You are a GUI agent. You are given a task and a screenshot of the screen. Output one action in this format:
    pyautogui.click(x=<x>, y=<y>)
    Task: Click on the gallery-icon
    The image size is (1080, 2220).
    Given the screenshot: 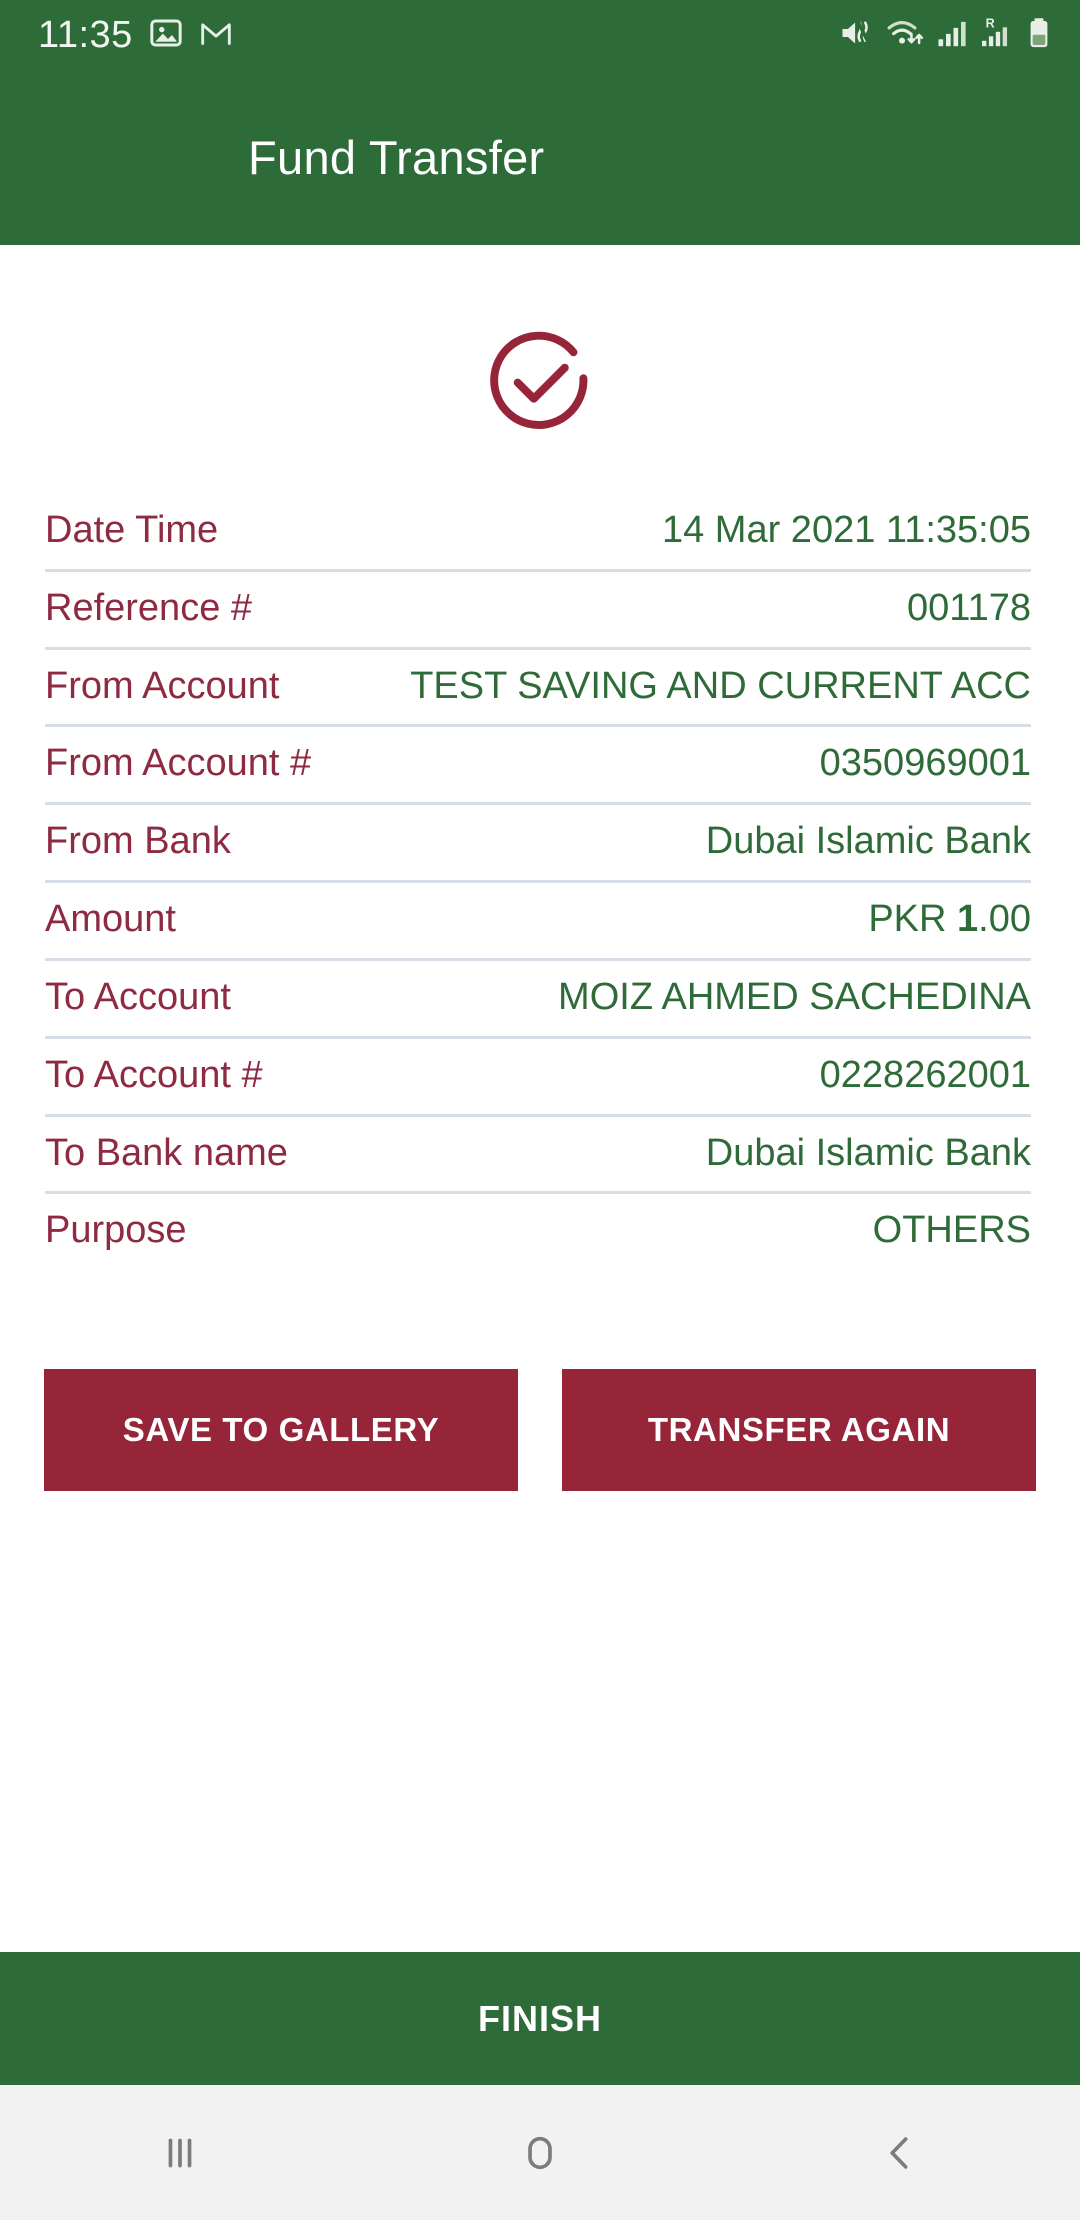 What is the action you would take?
    pyautogui.click(x=166, y=35)
    